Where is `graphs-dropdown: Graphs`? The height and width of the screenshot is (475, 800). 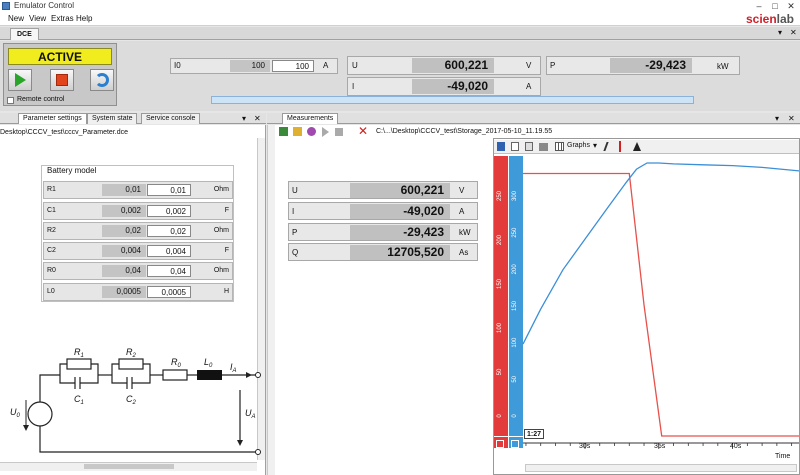
graphs-dropdown: Graphs is located at coordinates (578, 145).